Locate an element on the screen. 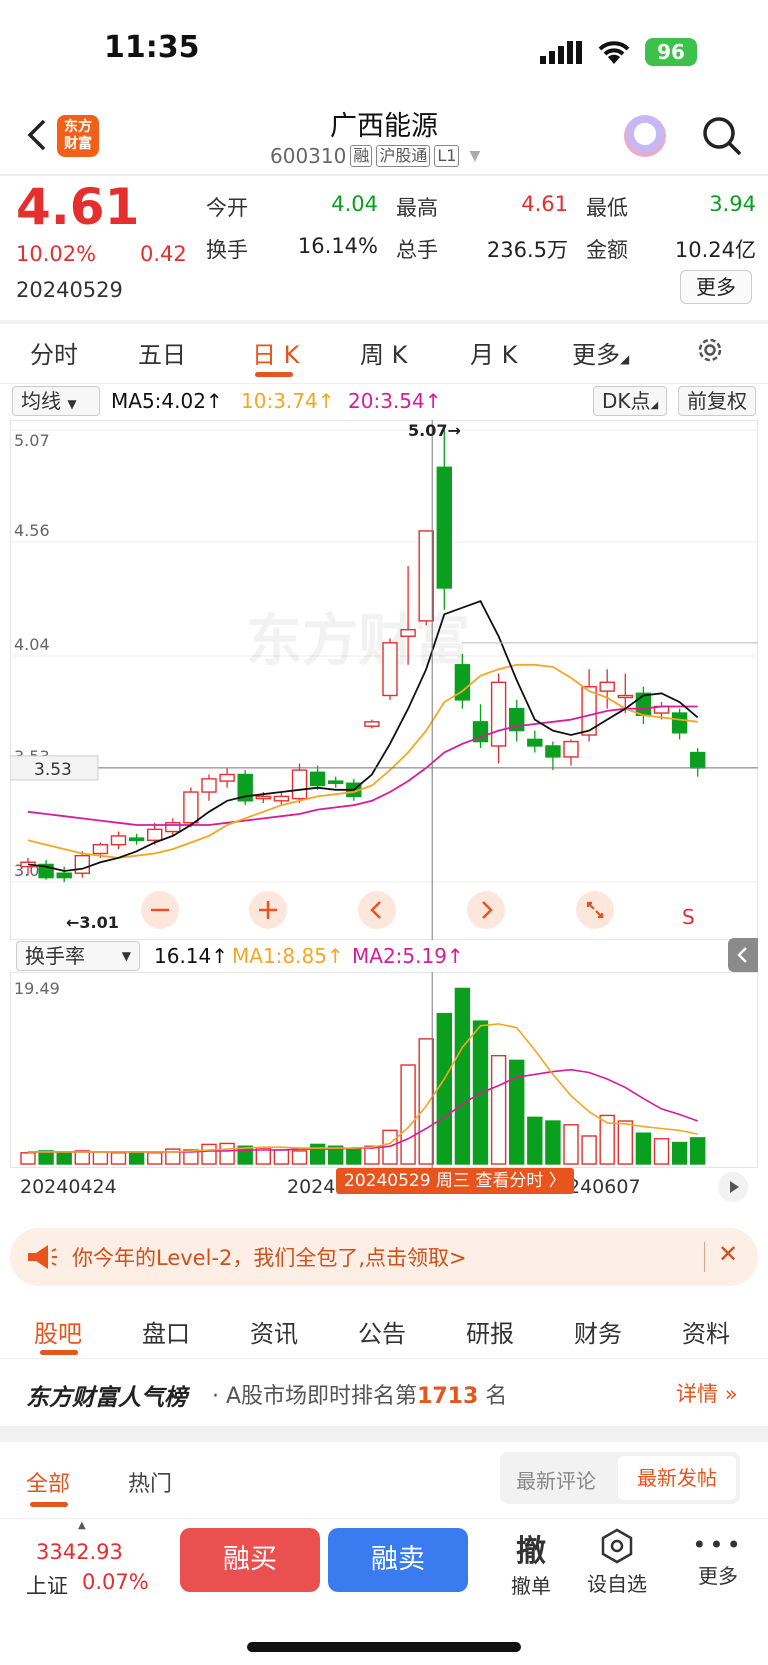 Image resolution: width=768 pixels, height=1665 pixels. index-value: 3342.93 is located at coordinates (79, 1552).